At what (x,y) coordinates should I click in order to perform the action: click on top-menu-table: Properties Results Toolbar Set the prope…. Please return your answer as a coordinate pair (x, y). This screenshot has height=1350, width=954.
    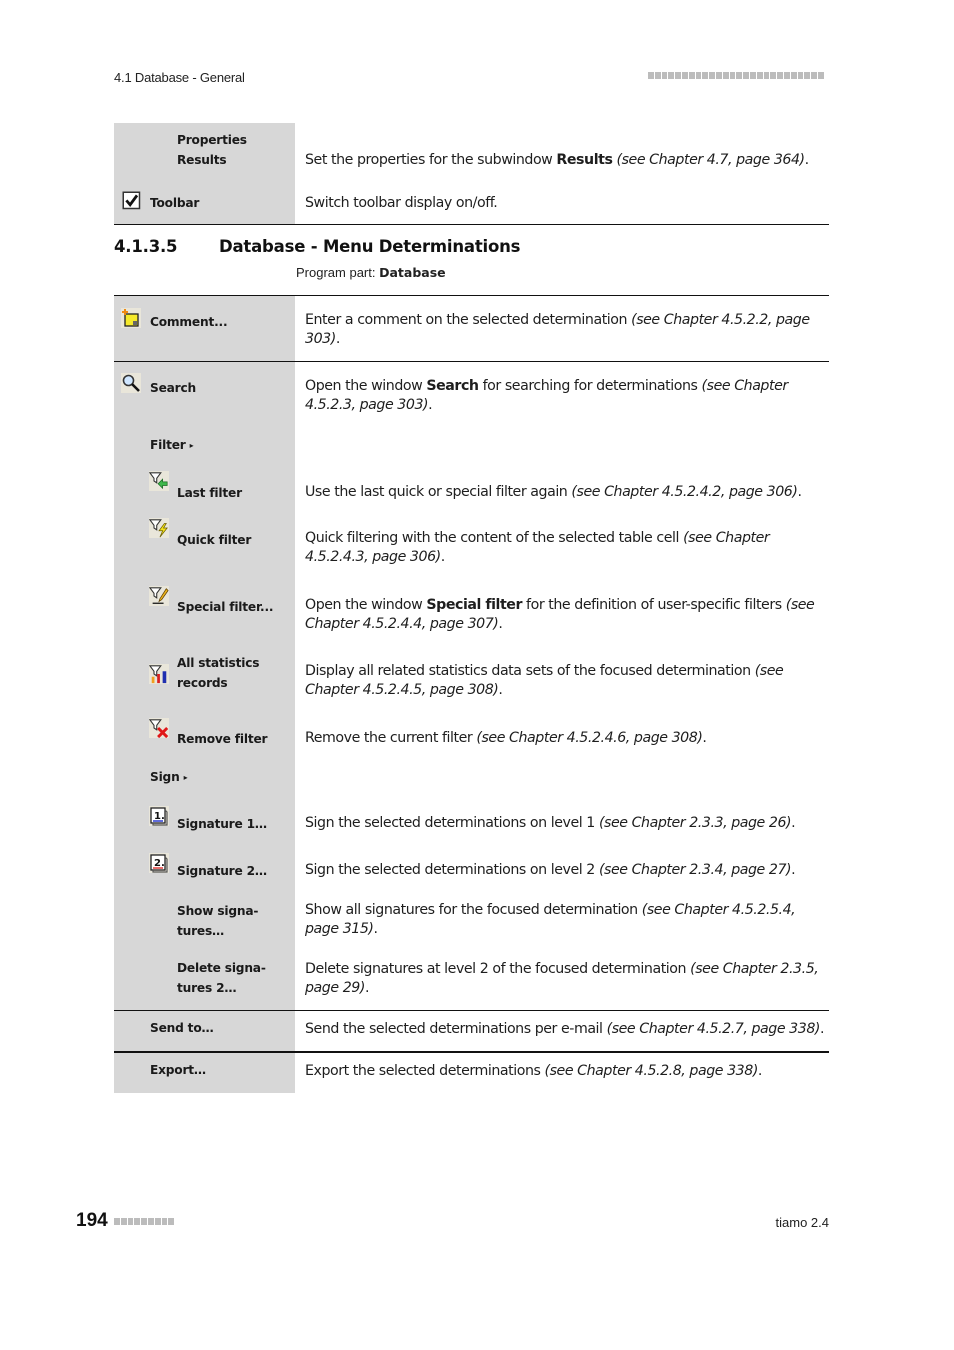
    Looking at the image, I should click on (471, 174).